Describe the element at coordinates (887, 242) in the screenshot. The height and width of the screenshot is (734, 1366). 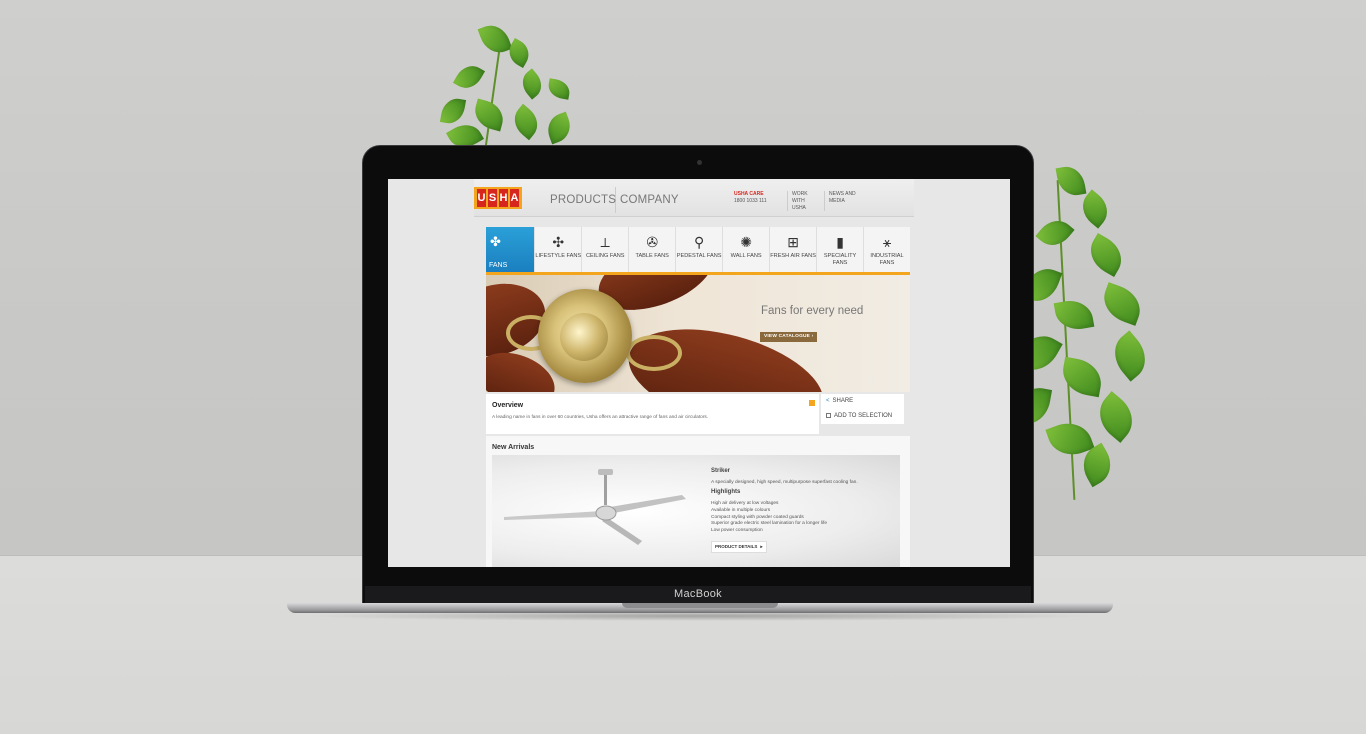
I see `industrial-fan-icon: ⚹` at that location.